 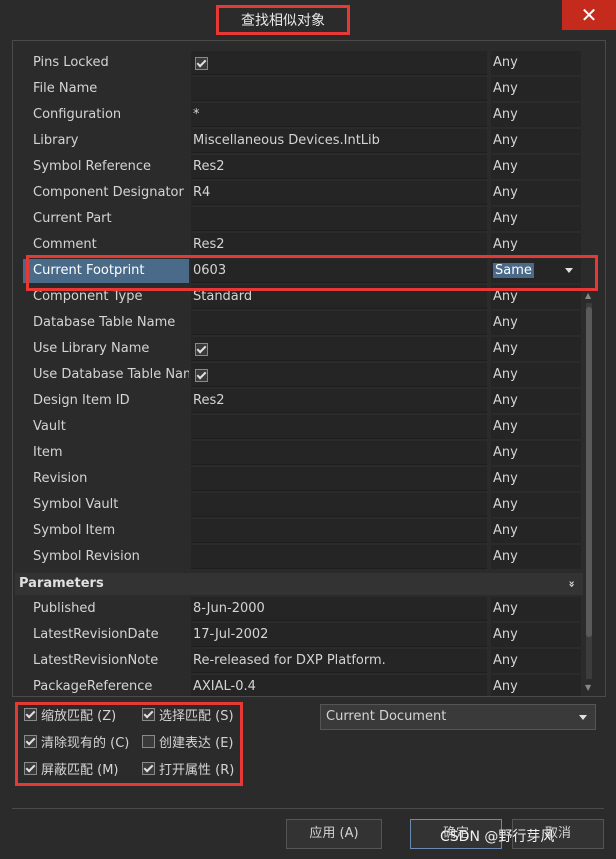 What do you see at coordinates (148, 768) in the screenshot?
I see `open-properties-checkbox` at bounding box center [148, 768].